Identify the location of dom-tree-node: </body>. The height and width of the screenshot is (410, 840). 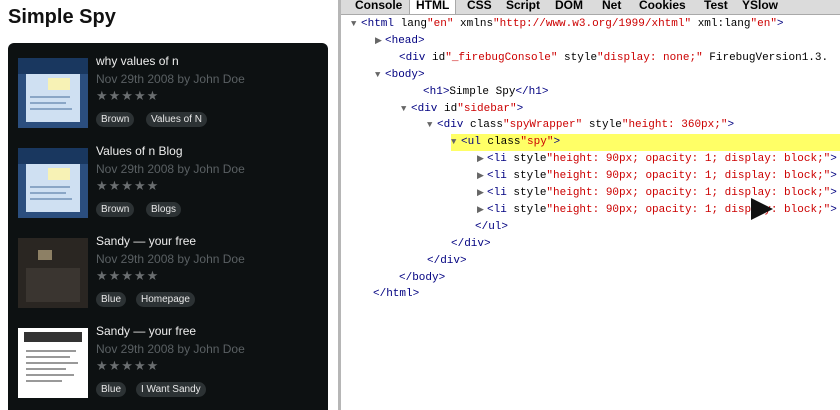
(417, 278).